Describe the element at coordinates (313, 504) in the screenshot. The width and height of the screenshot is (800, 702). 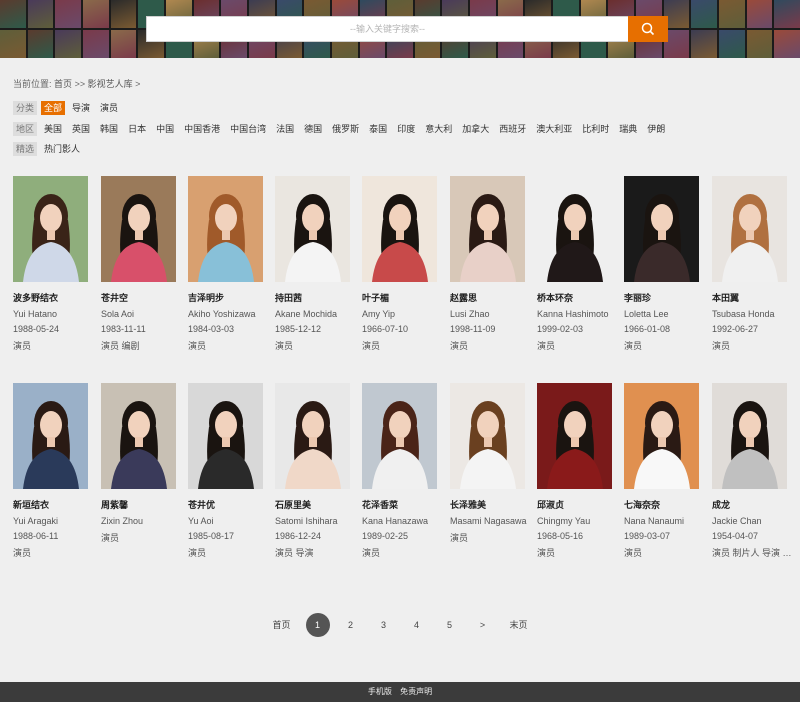
I see `person-name: 石原里美` at that location.